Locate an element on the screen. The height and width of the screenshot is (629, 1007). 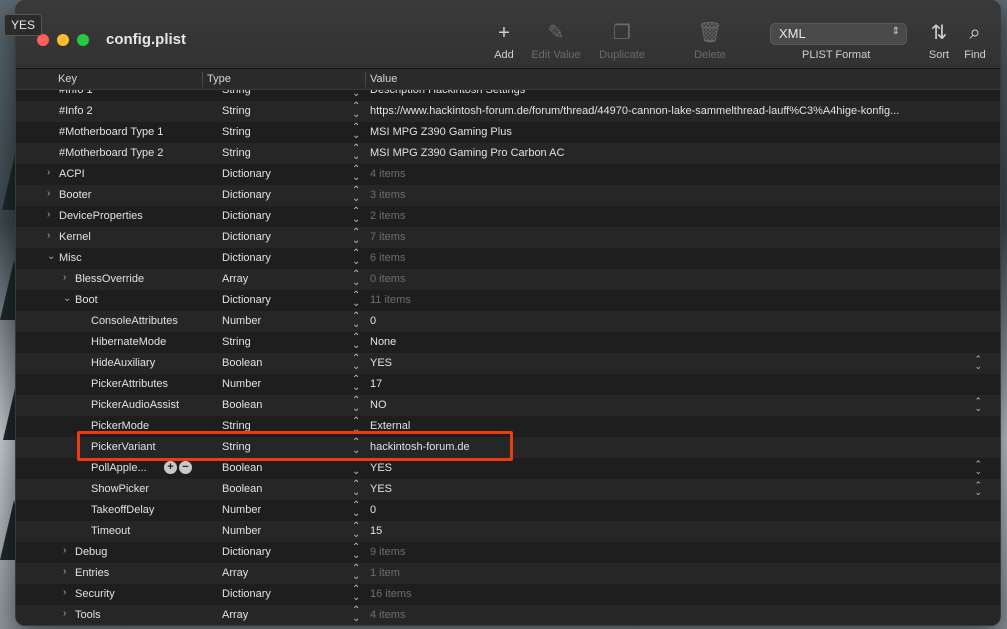
row-value: MSI MPG Z390 Gaming Pro Carbon AC is located at coordinates (676, 153).